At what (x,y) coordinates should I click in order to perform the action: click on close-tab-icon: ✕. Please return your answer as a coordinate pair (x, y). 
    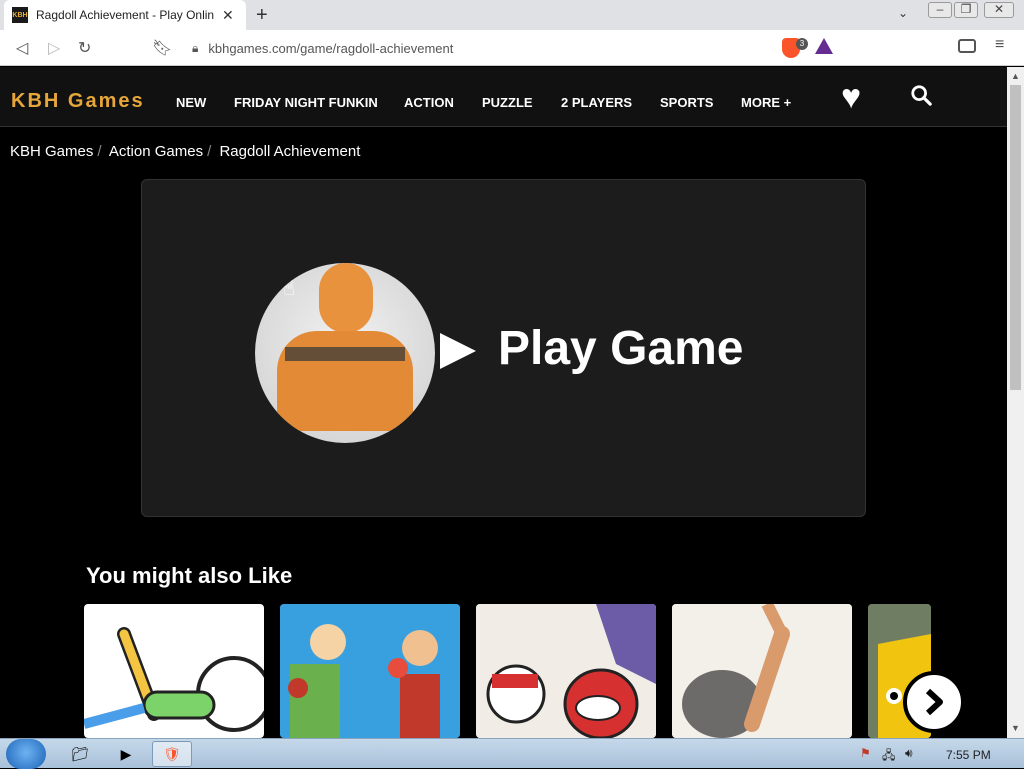
    Looking at the image, I should click on (228, 15).